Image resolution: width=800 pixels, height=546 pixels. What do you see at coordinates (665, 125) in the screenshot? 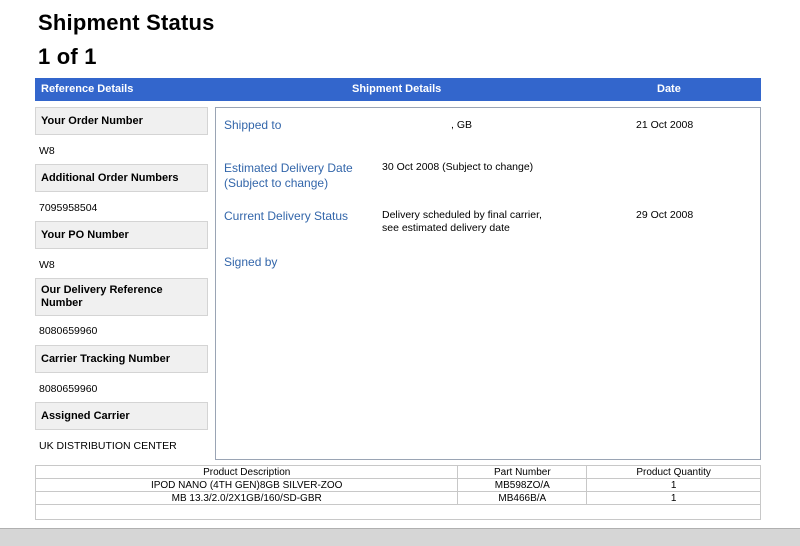
I see `shipped-date: 21 Oct 2008` at bounding box center [665, 125].